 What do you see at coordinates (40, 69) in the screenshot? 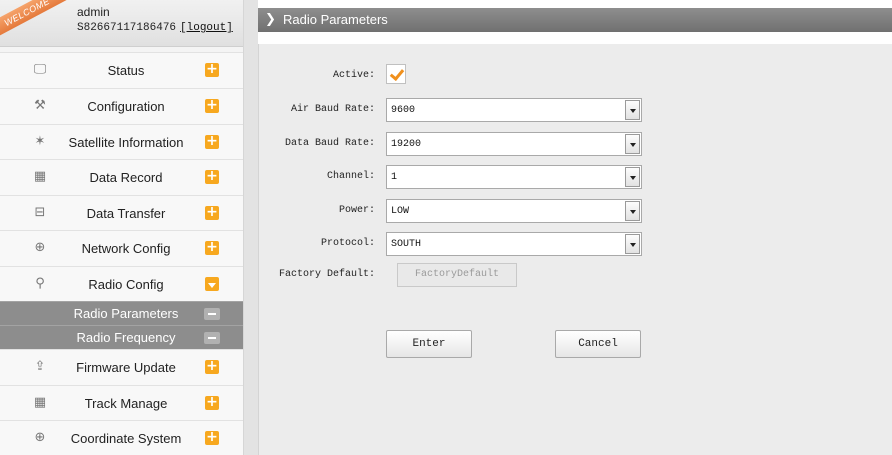
I see `monitor-icon: 🖵` at bounding box center [40, 69].